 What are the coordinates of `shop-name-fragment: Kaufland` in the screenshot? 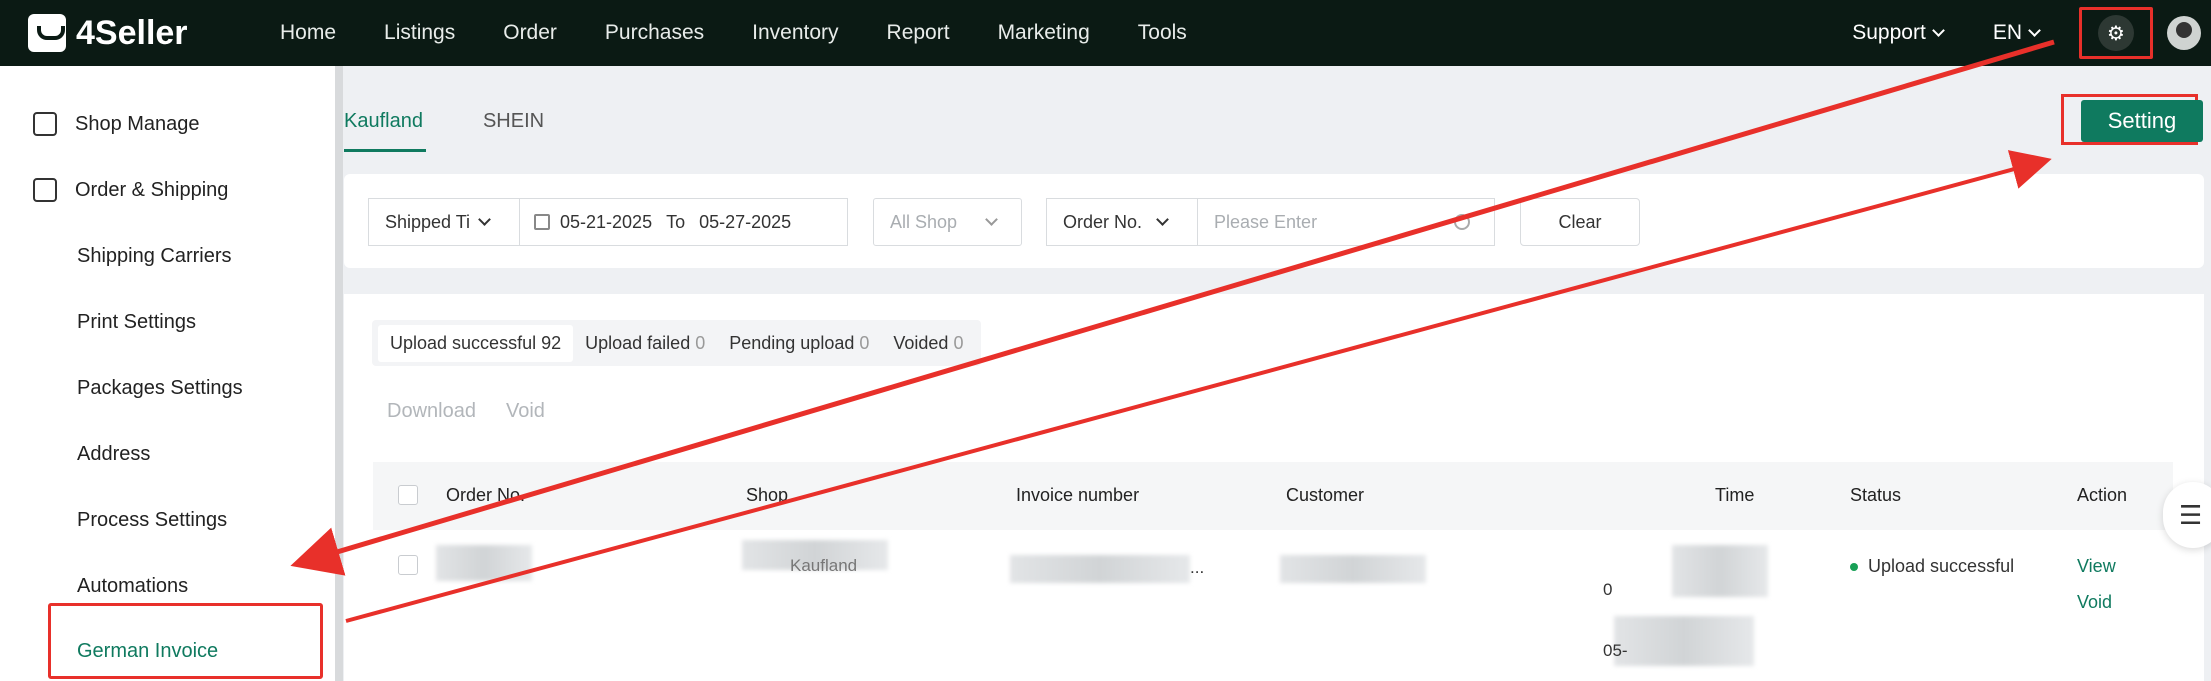 It's located at (824, 565).